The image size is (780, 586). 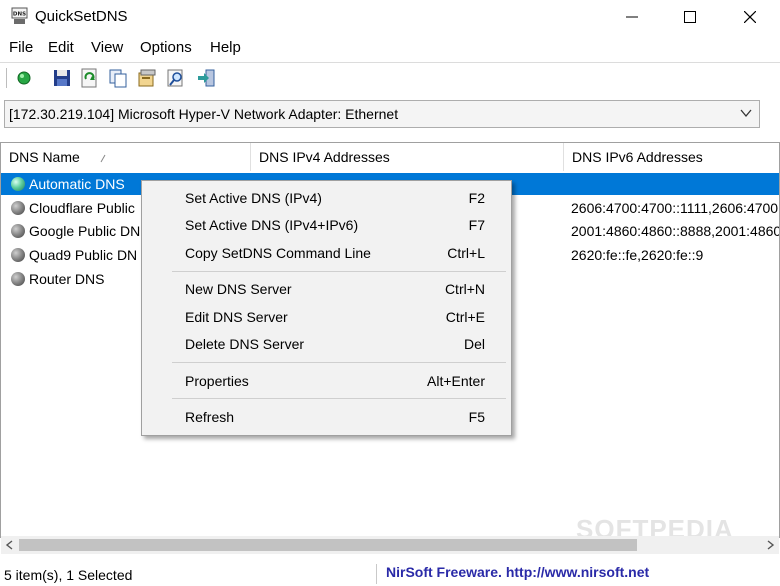 What do you see at coordinates (326, 289) in the screenshot?
I see `menu-item-new-dns-server: New DNS Server Ctrl+N` at bounding box center [326, 289].